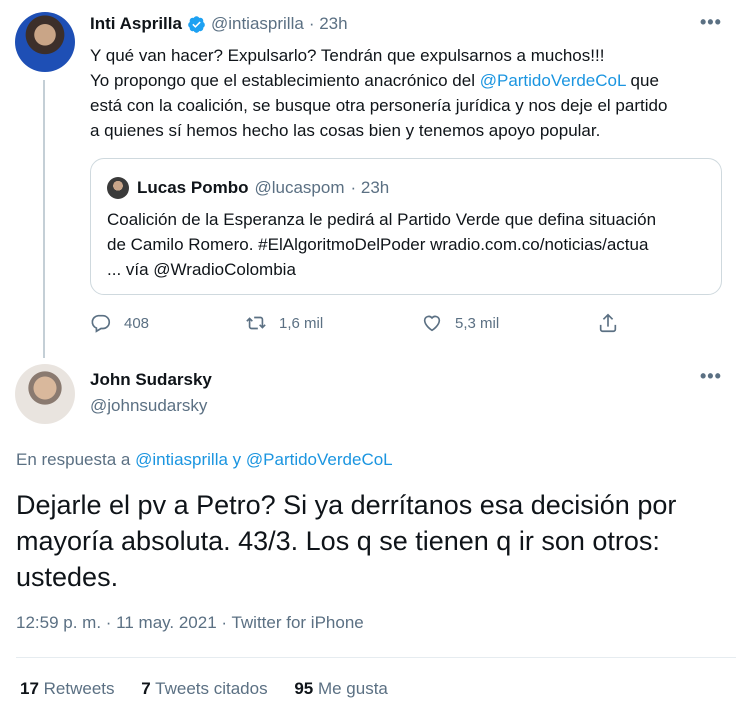  I want to click on reply-conjunction: y, so click(236, 459).